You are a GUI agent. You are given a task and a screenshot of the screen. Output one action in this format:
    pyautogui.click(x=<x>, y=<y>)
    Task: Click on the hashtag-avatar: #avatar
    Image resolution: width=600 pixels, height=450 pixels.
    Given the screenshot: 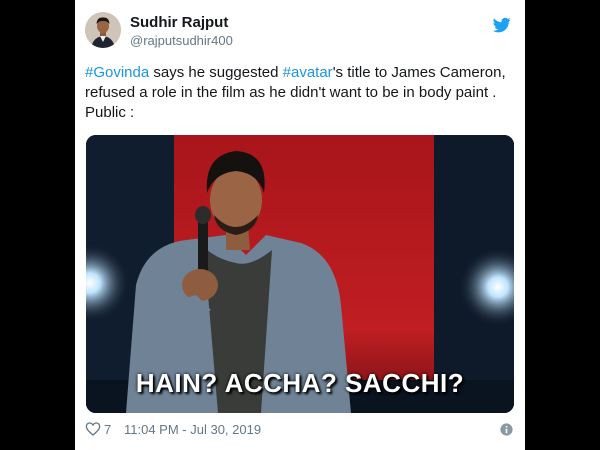 What is the action you would take?
    pyautogui.click(x=308, y=72)
    